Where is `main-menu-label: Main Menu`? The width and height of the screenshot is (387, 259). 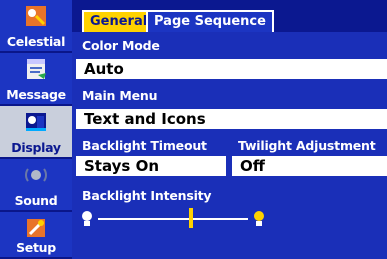
main-menu-label: Main Menu is located at coordinates (120, 95).